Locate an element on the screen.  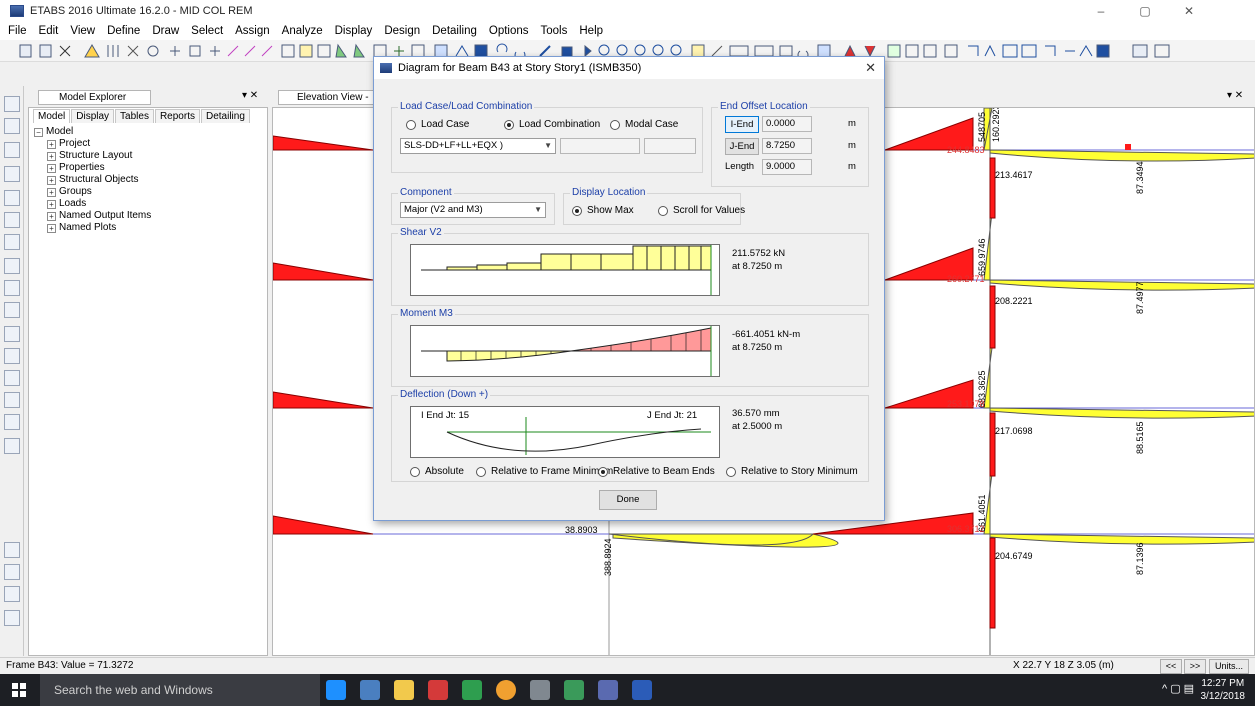
radio-modal-case: Modal Case is located at coordinates (644, 124).